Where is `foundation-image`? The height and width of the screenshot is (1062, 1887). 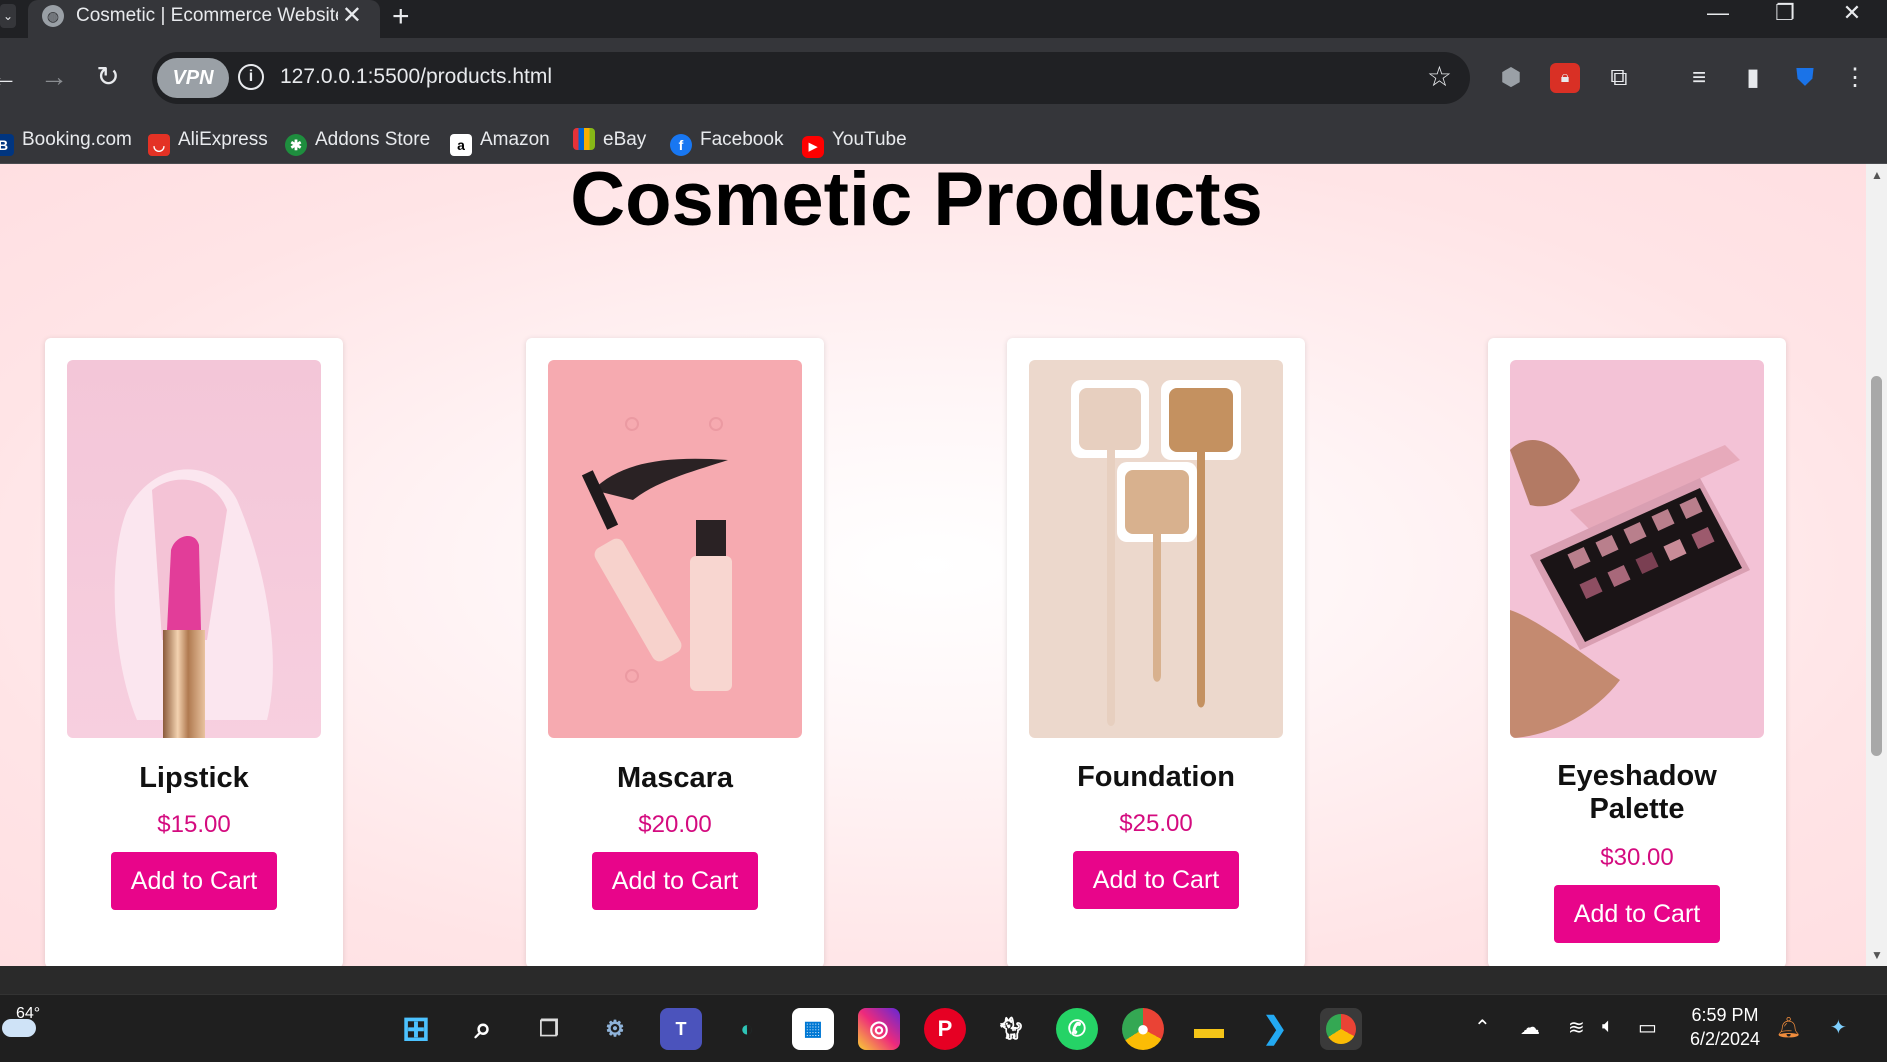
foundation-image is located at coordinates (1156, 549).